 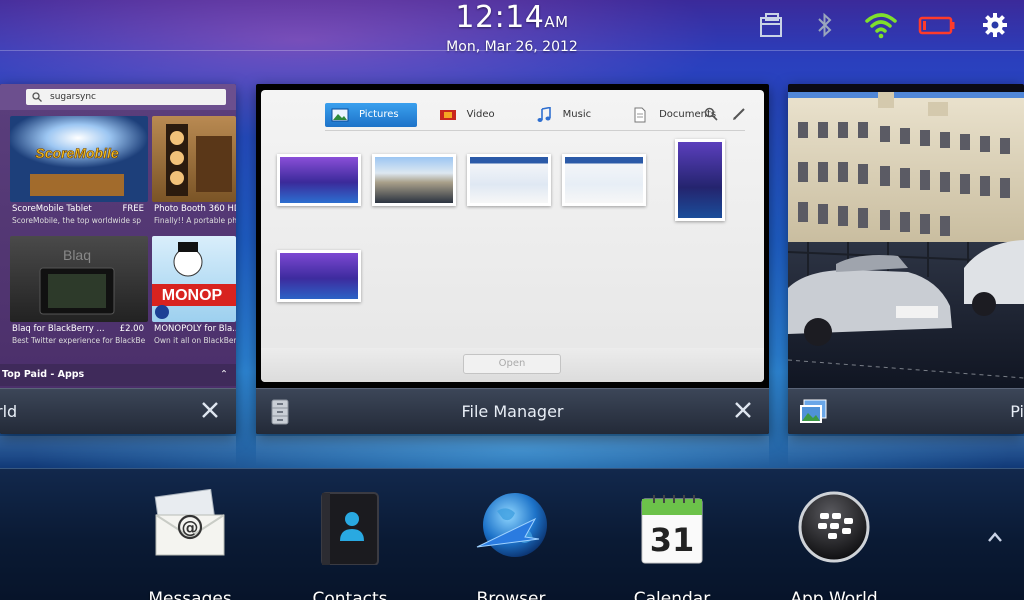 What do you see at coordinates (825, 25) in the screenshot?
I see `bluetooth-icon` at bounding box center [825, 25].